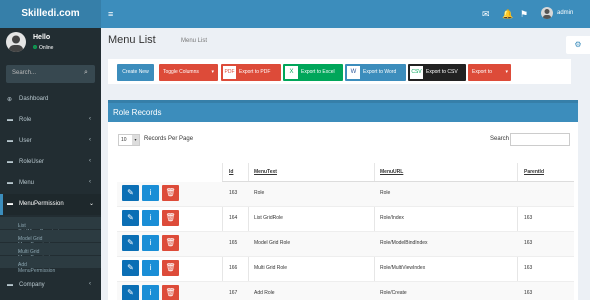 Image resolution: width=590 pixels, height=300 pixels. What do you see at coordinates (50, 120) in the screenshot?
I see `sidebar-item-role: ▬ Role ‹` at bounding box center [50, 120].